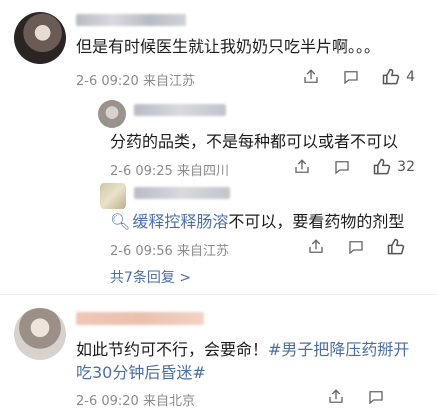 The image size is (437, 415). I want to click on reply-text: 🔍︎ 缓释控释肠溶不可以，要看药物的剂型, so click(257, 222).